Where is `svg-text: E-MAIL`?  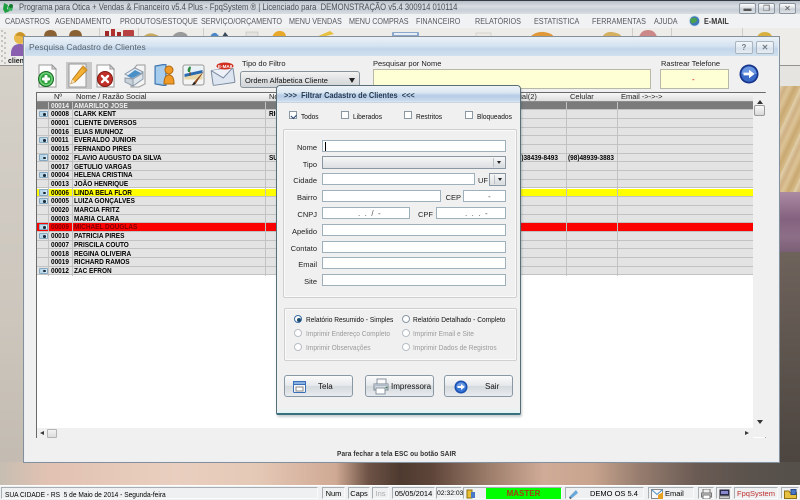 svg-text: E-MAIL is located at coordinates (226, 66).